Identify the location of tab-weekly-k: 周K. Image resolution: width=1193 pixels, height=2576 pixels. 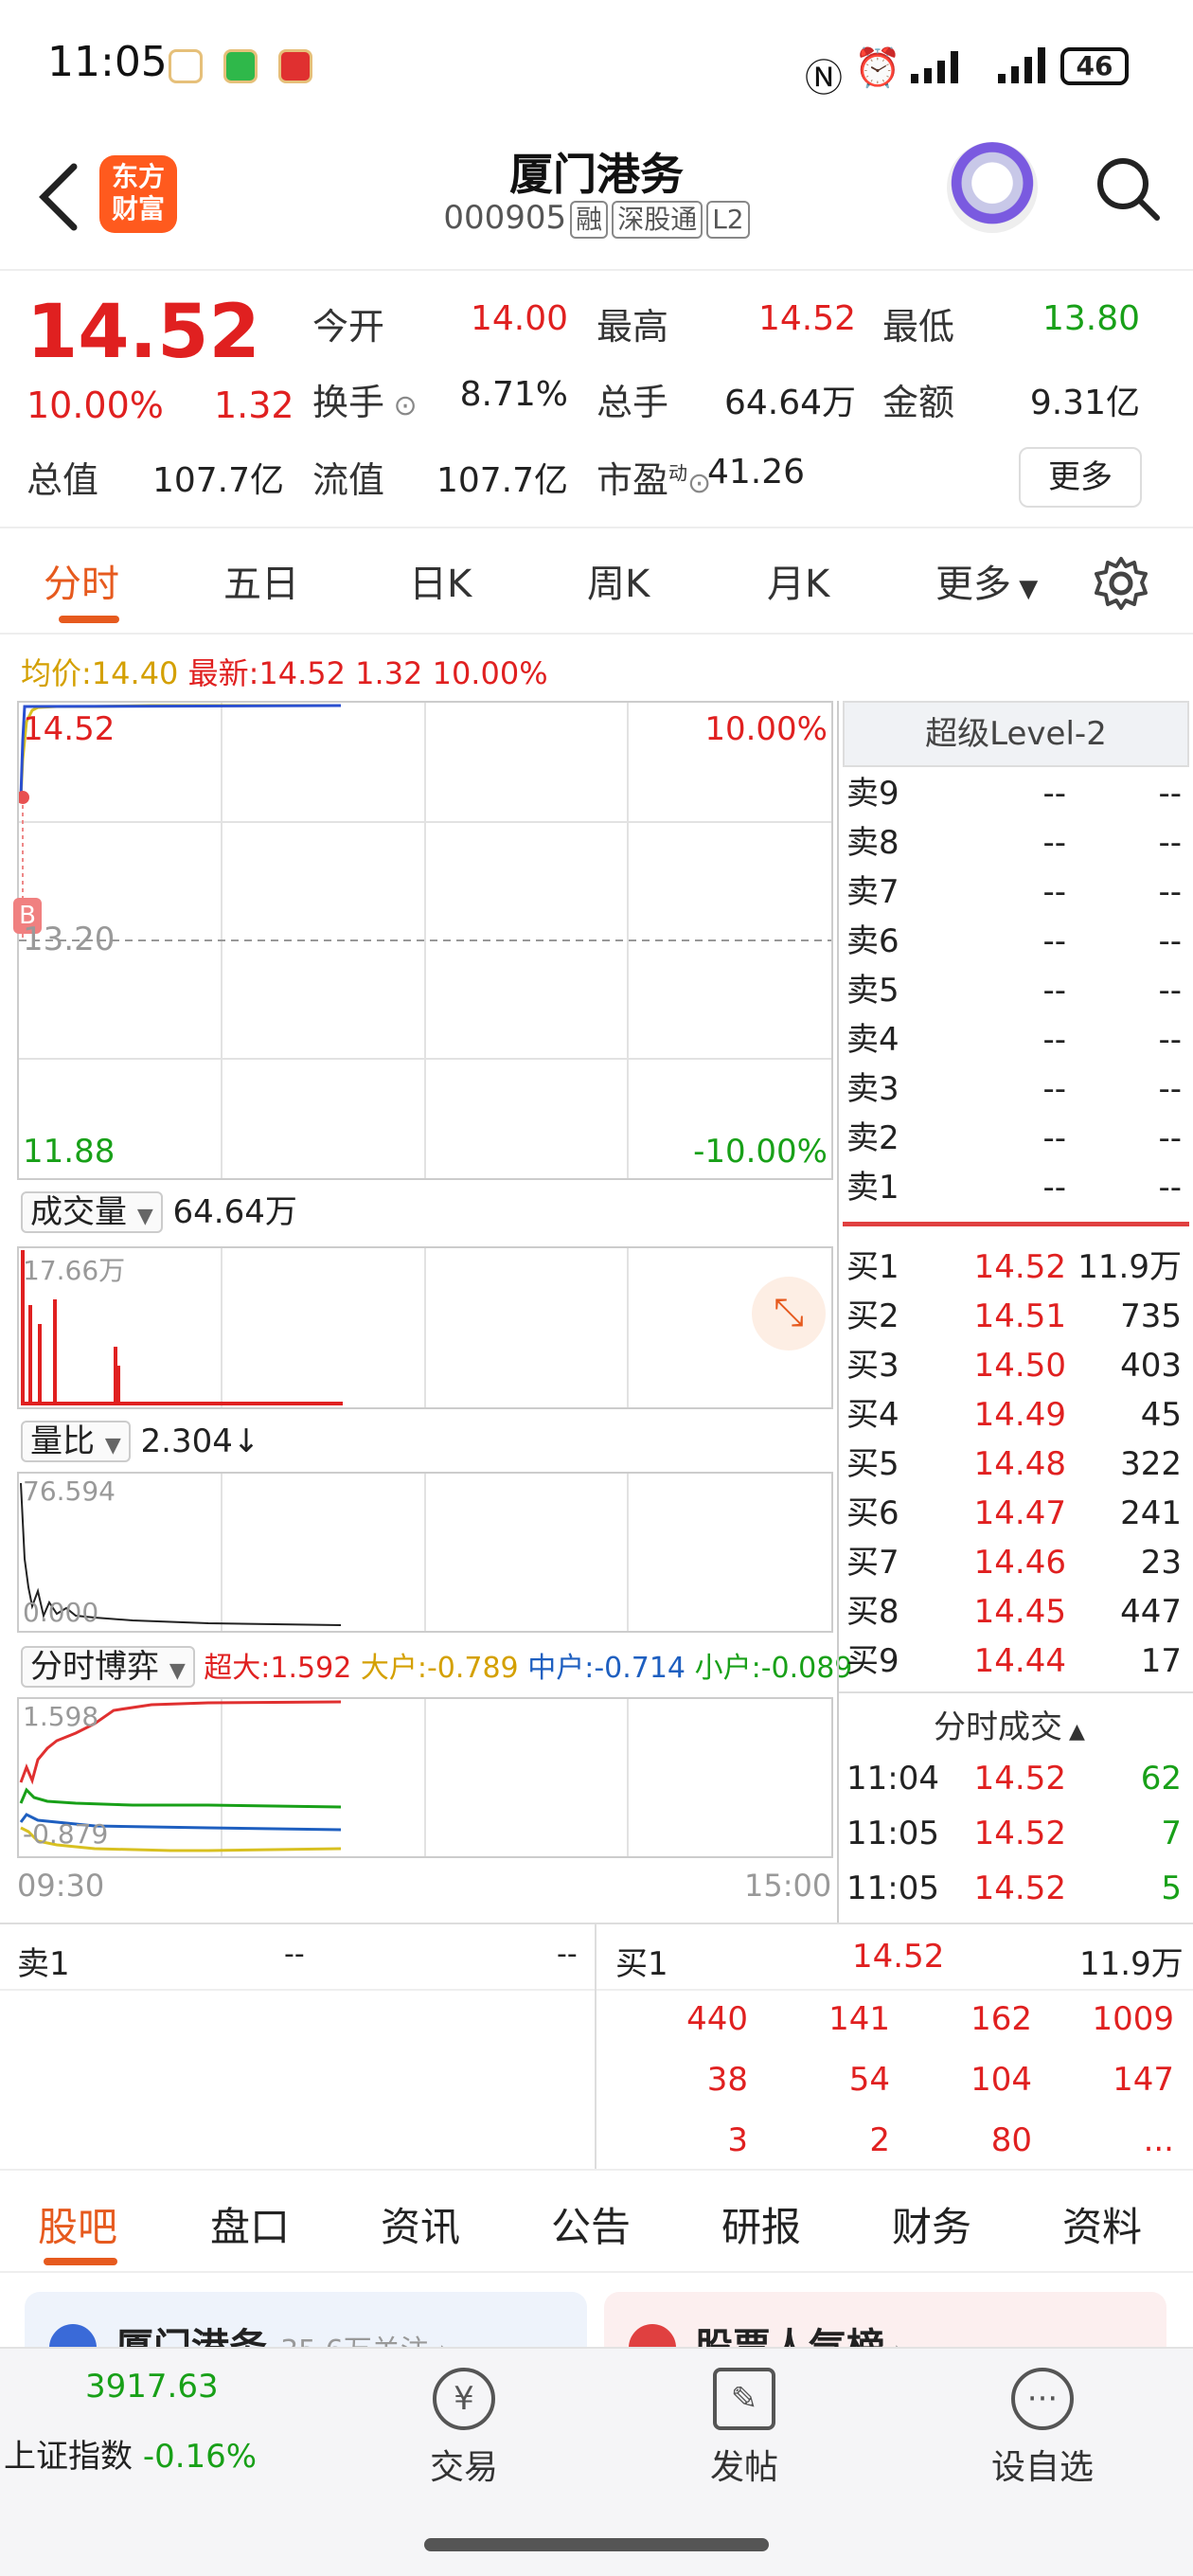
(618, 580).